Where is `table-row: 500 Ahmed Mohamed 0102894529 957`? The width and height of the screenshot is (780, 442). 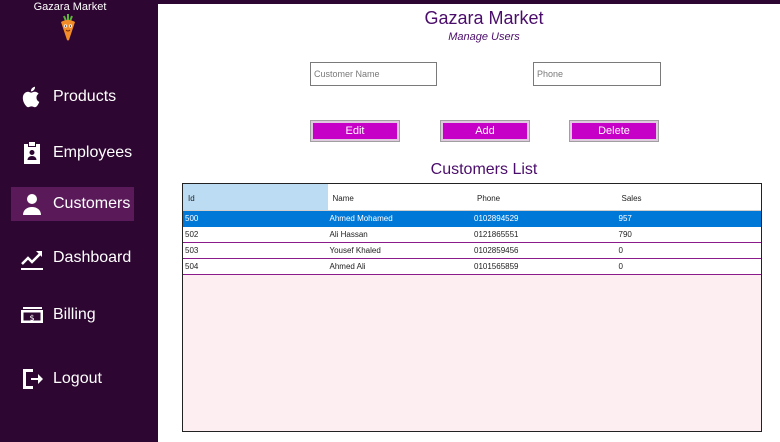 table-row: 500 Ahmed Mohamed 0102894529 957 is located at coordinates (472, 219).